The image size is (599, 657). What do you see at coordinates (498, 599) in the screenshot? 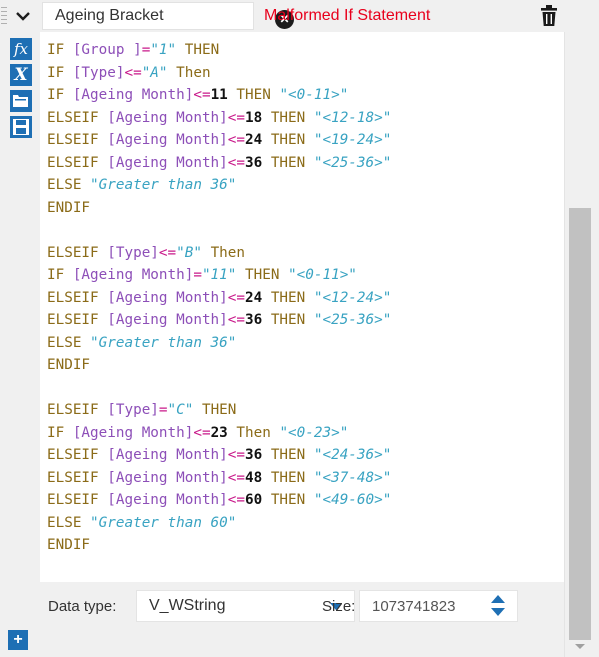
I see `spinner-up-icon` at bounding box center [498, 599].